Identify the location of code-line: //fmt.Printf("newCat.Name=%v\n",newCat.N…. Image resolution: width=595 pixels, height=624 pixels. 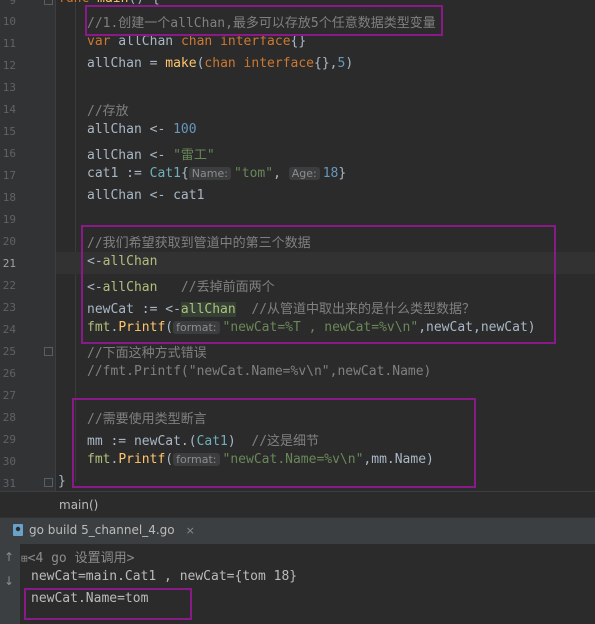
(259, 371).